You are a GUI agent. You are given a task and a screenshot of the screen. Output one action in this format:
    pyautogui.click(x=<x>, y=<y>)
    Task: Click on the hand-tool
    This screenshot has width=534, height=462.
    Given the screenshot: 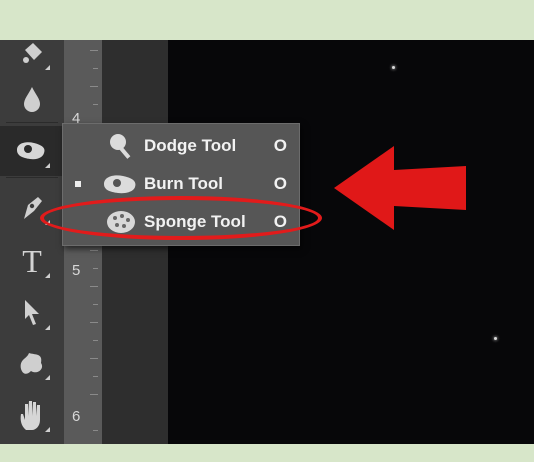 What is the action you would take?
    pyautogui.click(x=32, y=415)
    